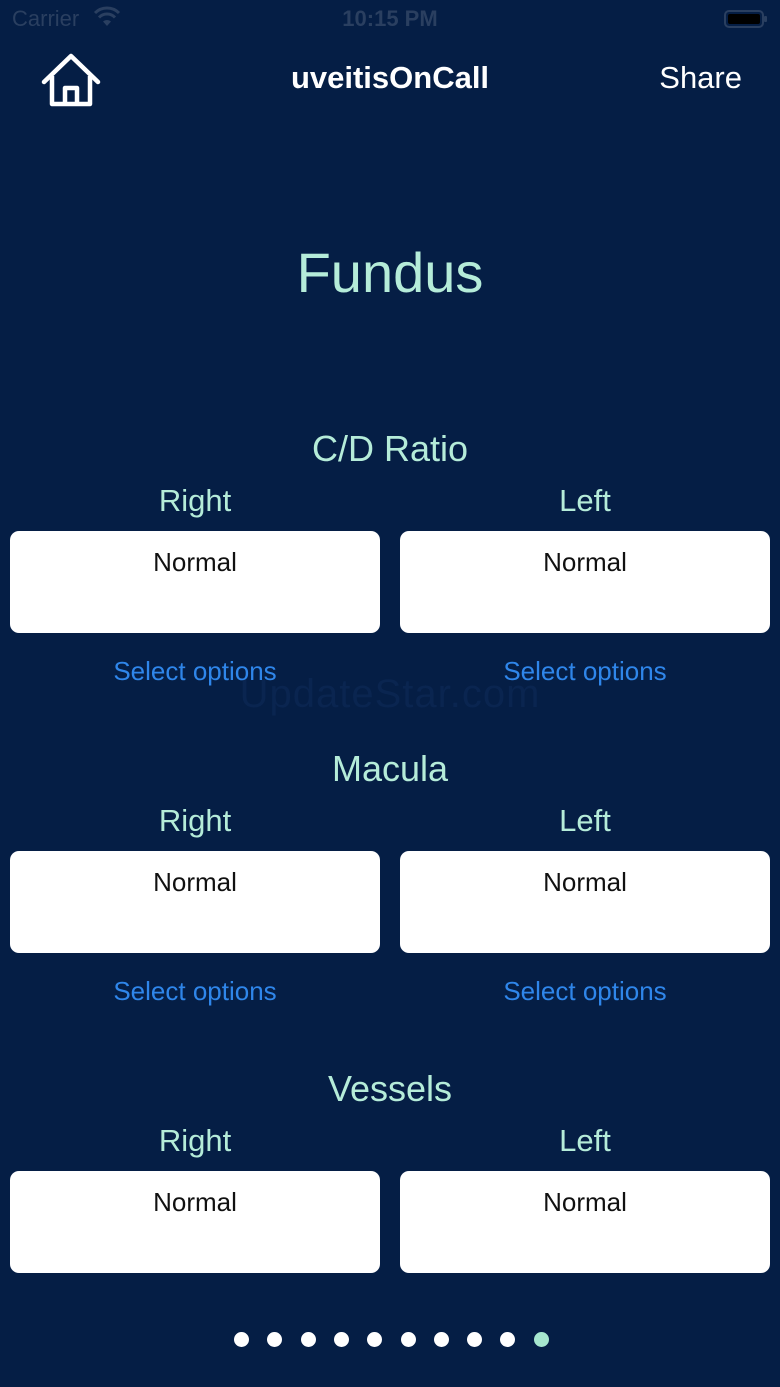  I want to click on cd-ratio-right-select-options: Select options, so click(195, 671).